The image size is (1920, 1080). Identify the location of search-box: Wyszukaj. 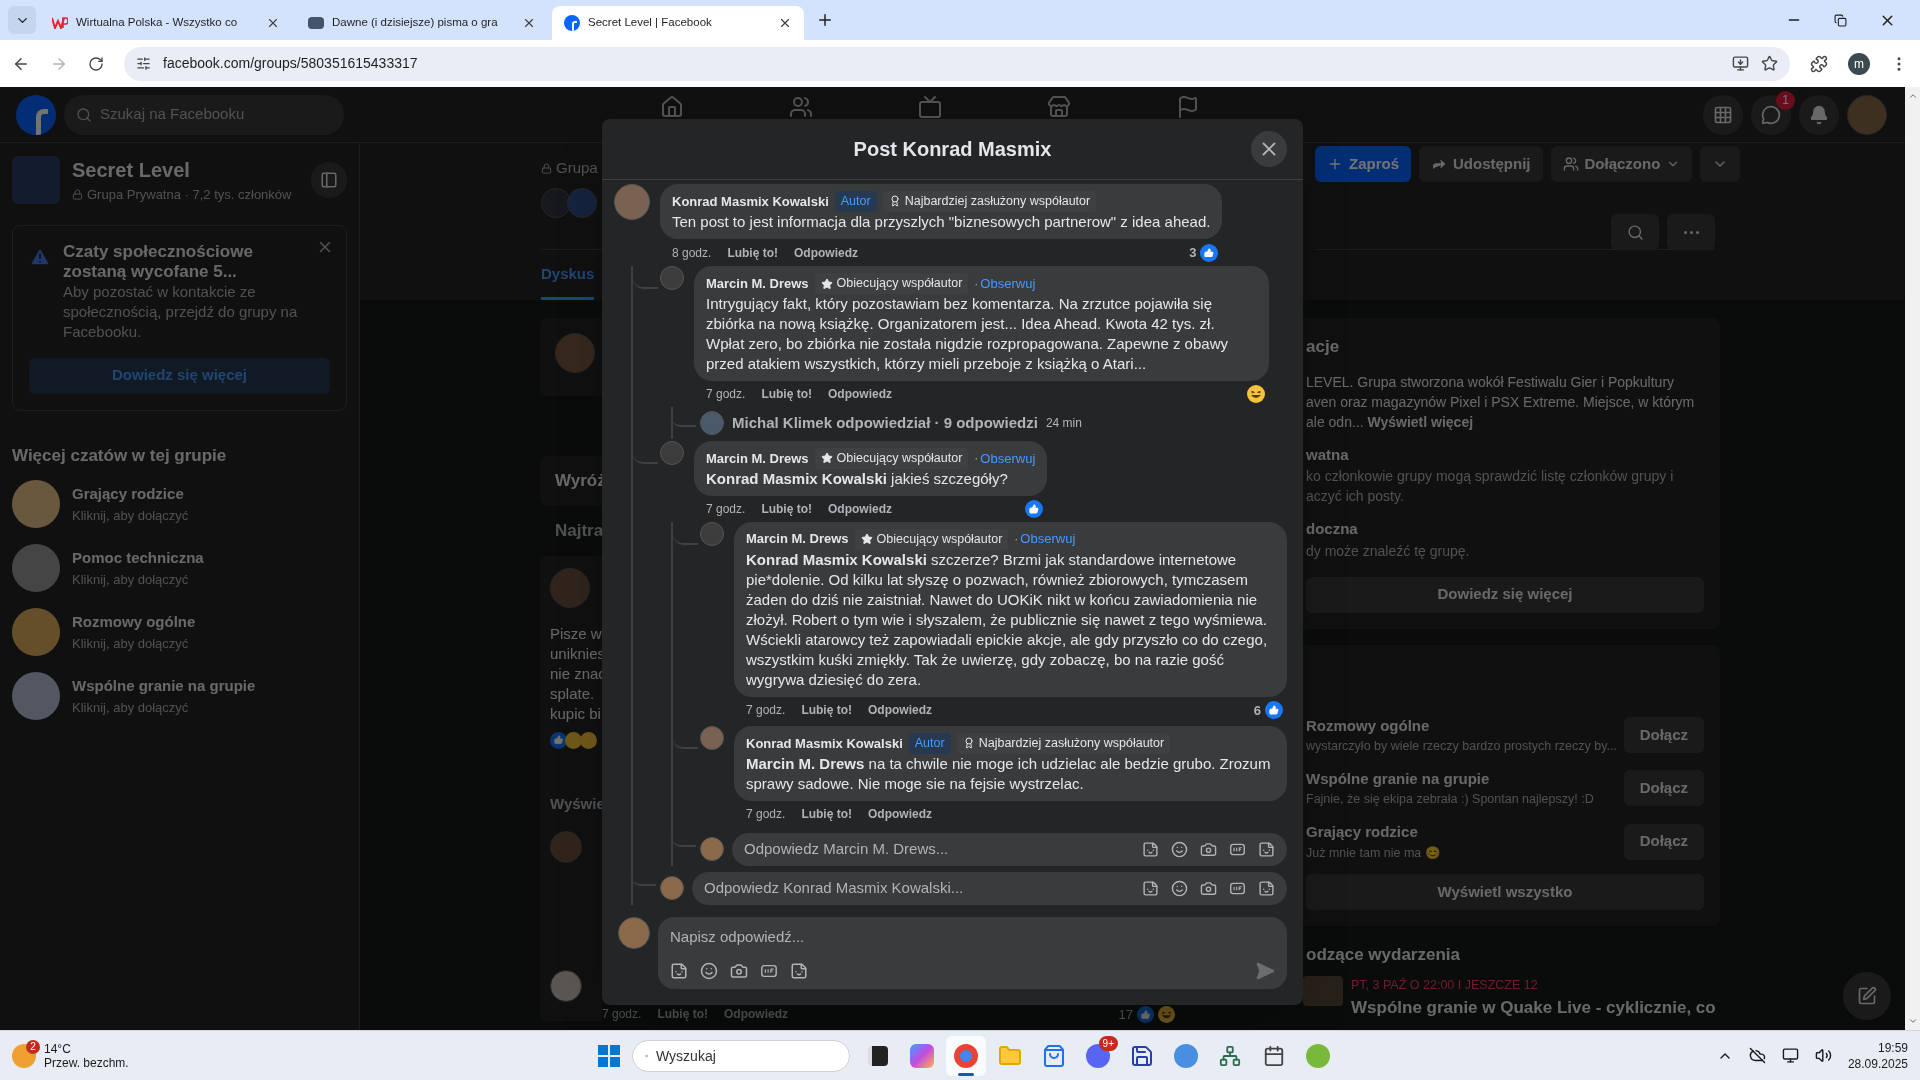
(741, 1056).